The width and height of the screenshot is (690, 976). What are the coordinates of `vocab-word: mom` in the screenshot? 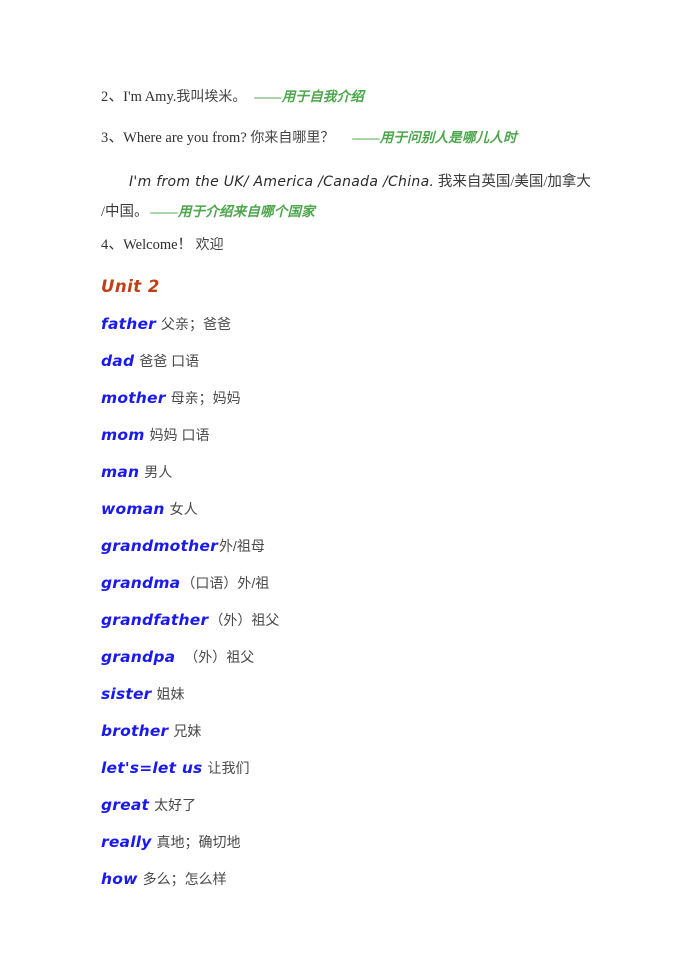 It's located at (123, 435).